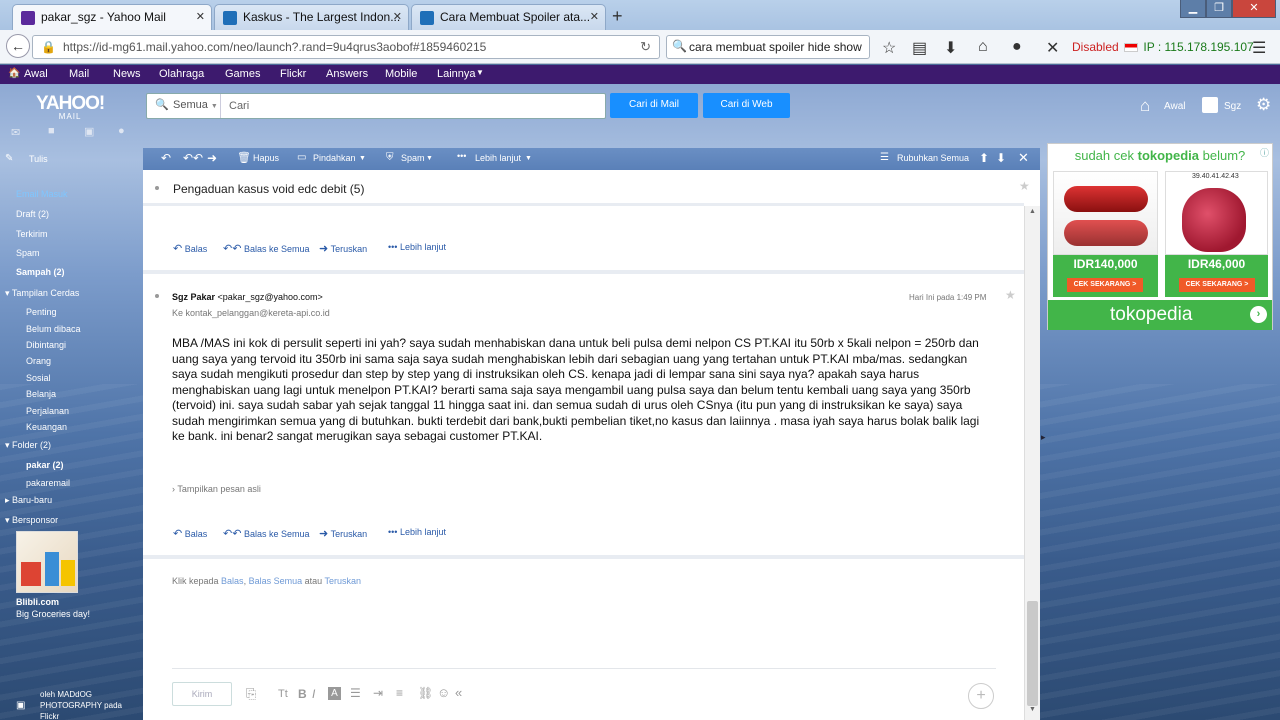 Image resolution: width=1280 pixels, height=720 pixels. What do you see at coordinates (889, 48) in the screenshot?
I see `bookmark-star-icon: ☆` at bounding box center [889, 48].